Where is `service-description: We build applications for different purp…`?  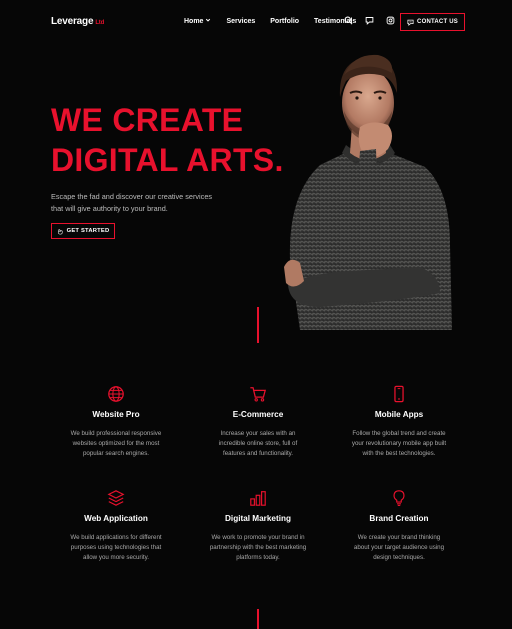
service-description: We build applications for different purp… is located at coordinates (116, 548).